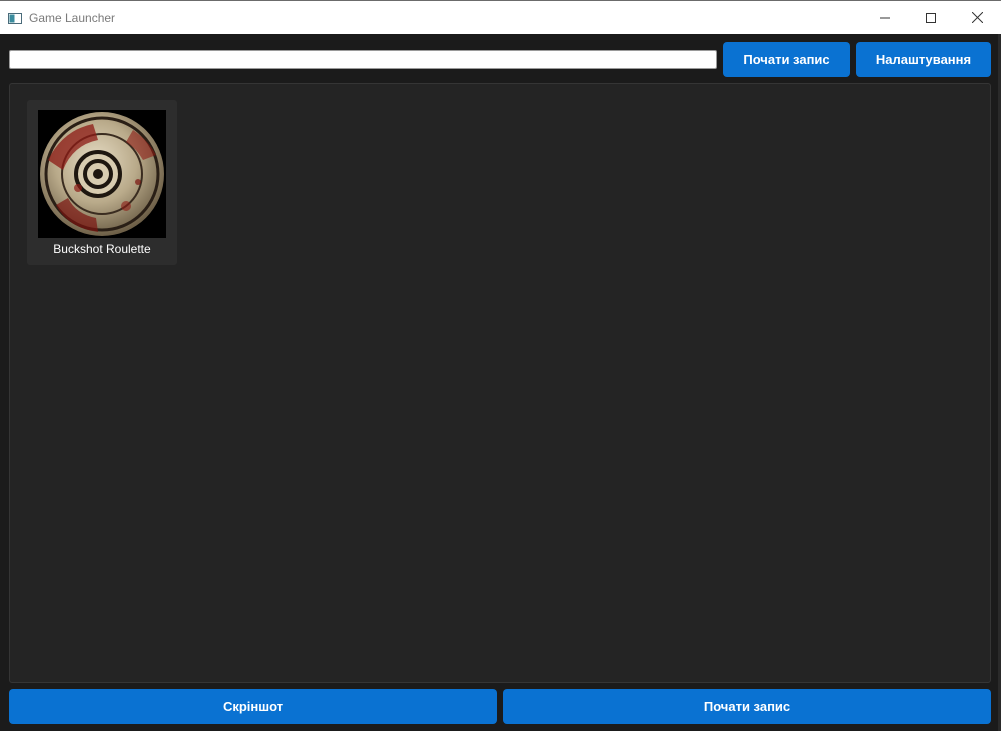 The height and width of the screenshot is (731, 1001). I want to click on game-tile: Buckshot Roulette, so click(102, 182).